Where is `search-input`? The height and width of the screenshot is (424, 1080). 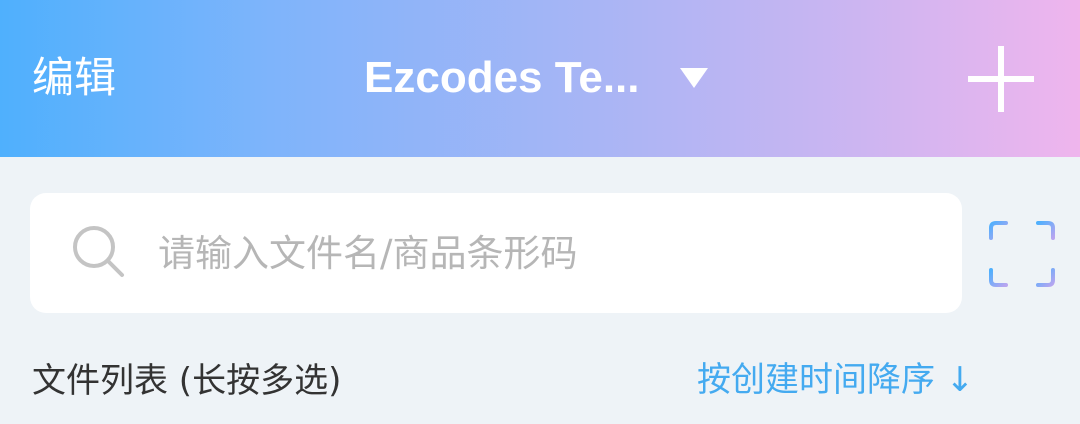
search-input is located at coordinates (548, 253).